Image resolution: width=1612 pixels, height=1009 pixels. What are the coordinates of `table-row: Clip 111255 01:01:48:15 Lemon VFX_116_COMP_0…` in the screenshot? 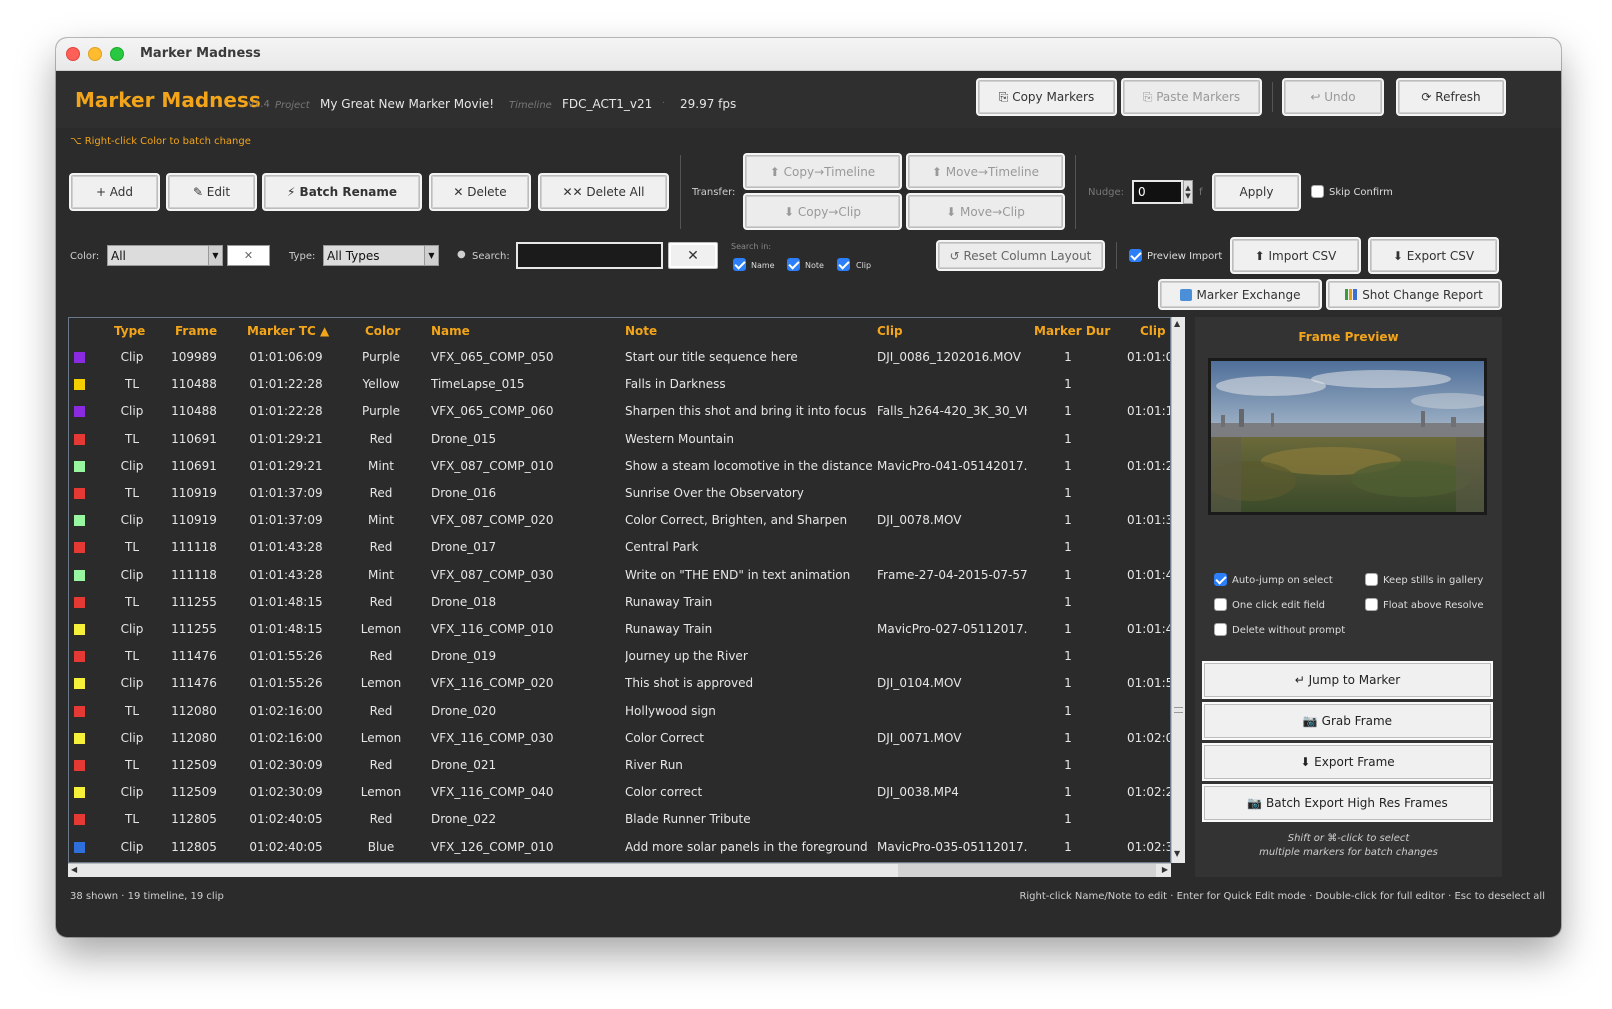 It's located at (619, 629).